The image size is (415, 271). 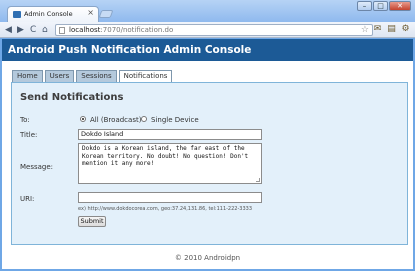 What do you see at coordinates (25, 120) in the screenshot?
I see `to-label: To:` at bounding box center [25, 120].